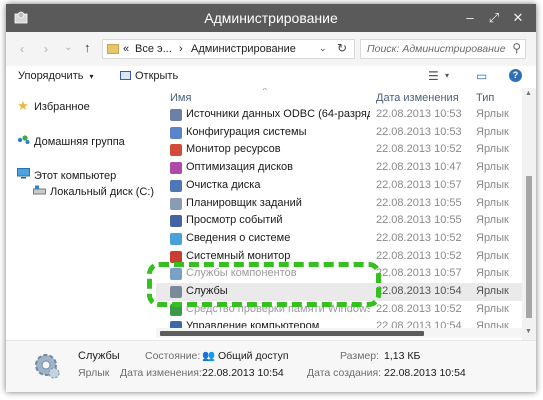  Describe the element at coordinates (271, 77) in the screenshot. I see `command-bar: Упорядочить ▾ Открыть ☰ ▾ ▭ ?` at that location.